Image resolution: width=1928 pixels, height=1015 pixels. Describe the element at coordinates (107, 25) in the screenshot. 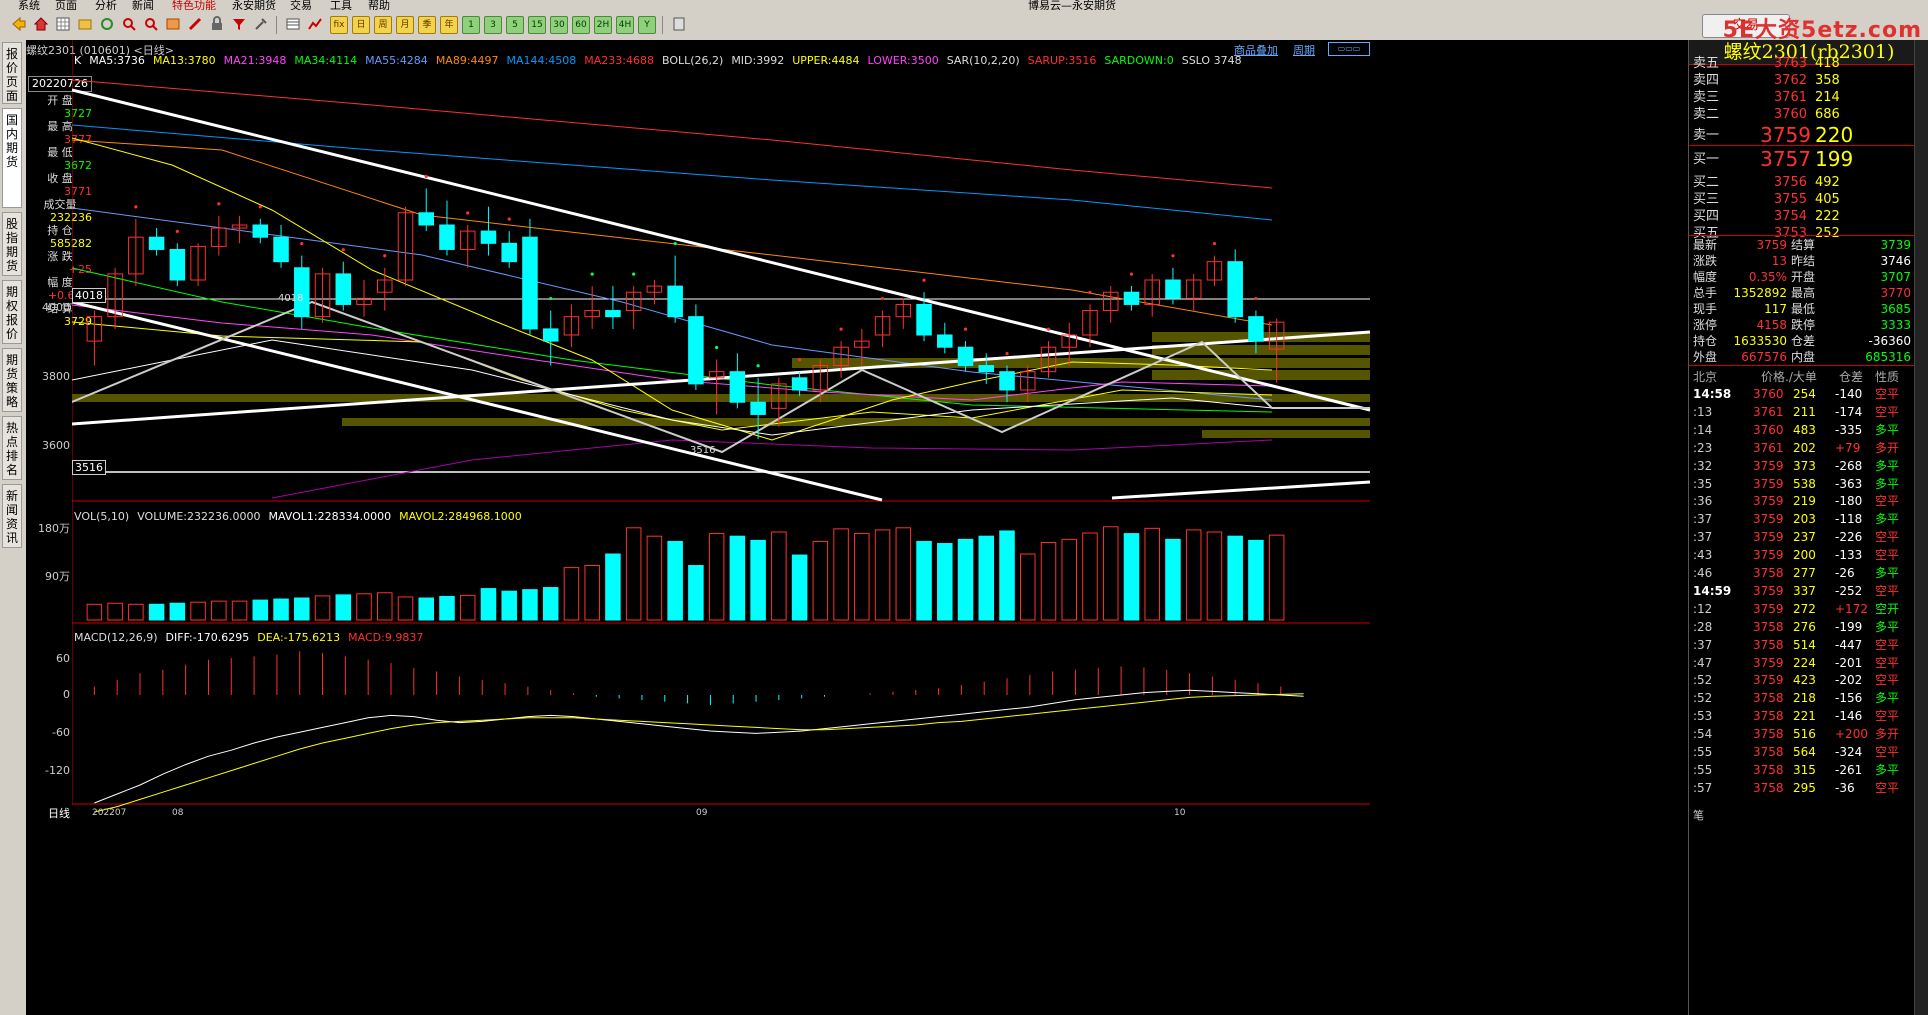

I see `refresh-icon` at that location.